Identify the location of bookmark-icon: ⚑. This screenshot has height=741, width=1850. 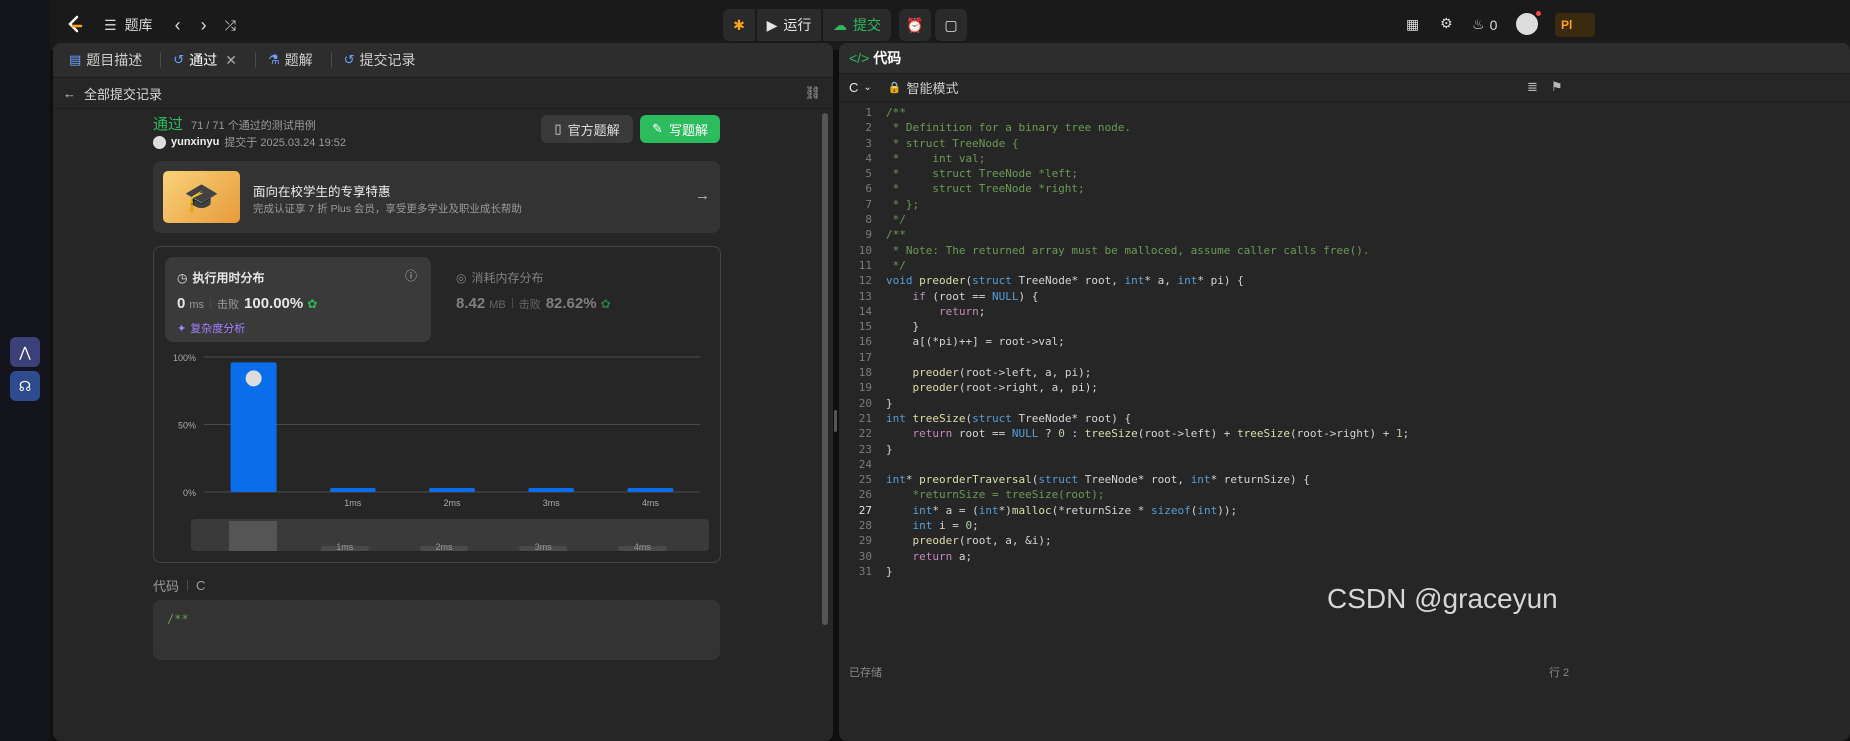
(1557, 87).